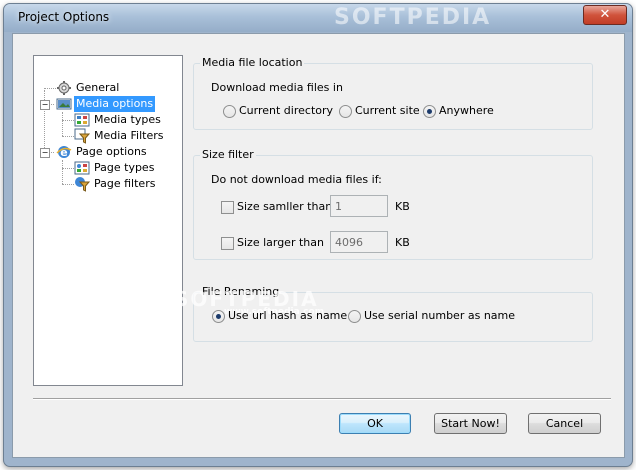 The image size is (636, 470). I want to click on media-icon, so click(64, 104).